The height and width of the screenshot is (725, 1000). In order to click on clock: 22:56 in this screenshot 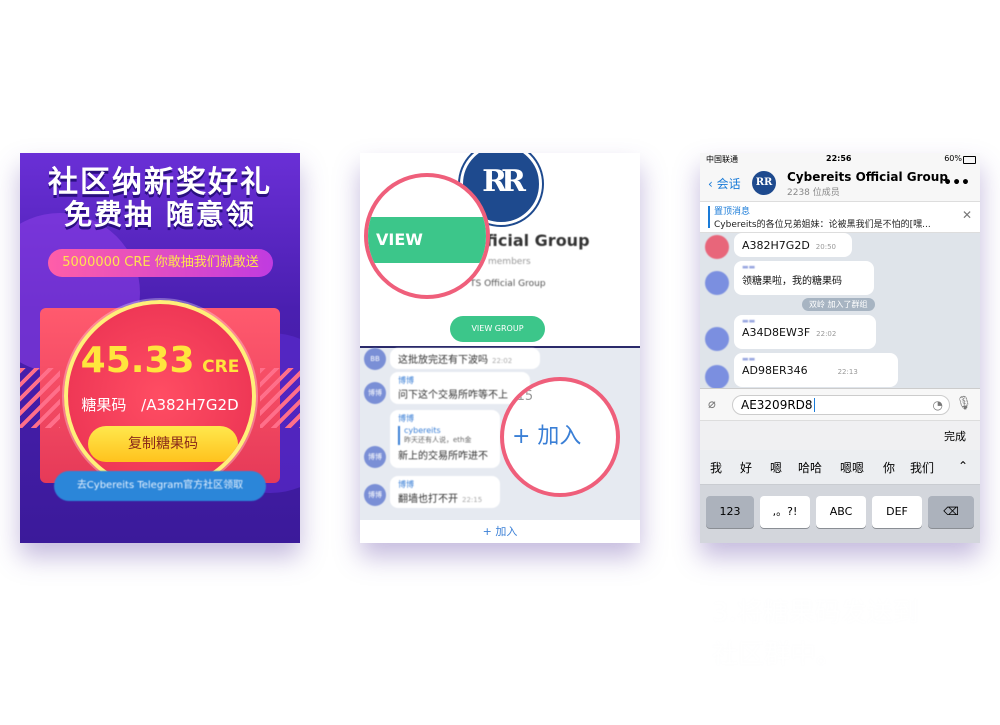, I will do `click(839, 158)`.